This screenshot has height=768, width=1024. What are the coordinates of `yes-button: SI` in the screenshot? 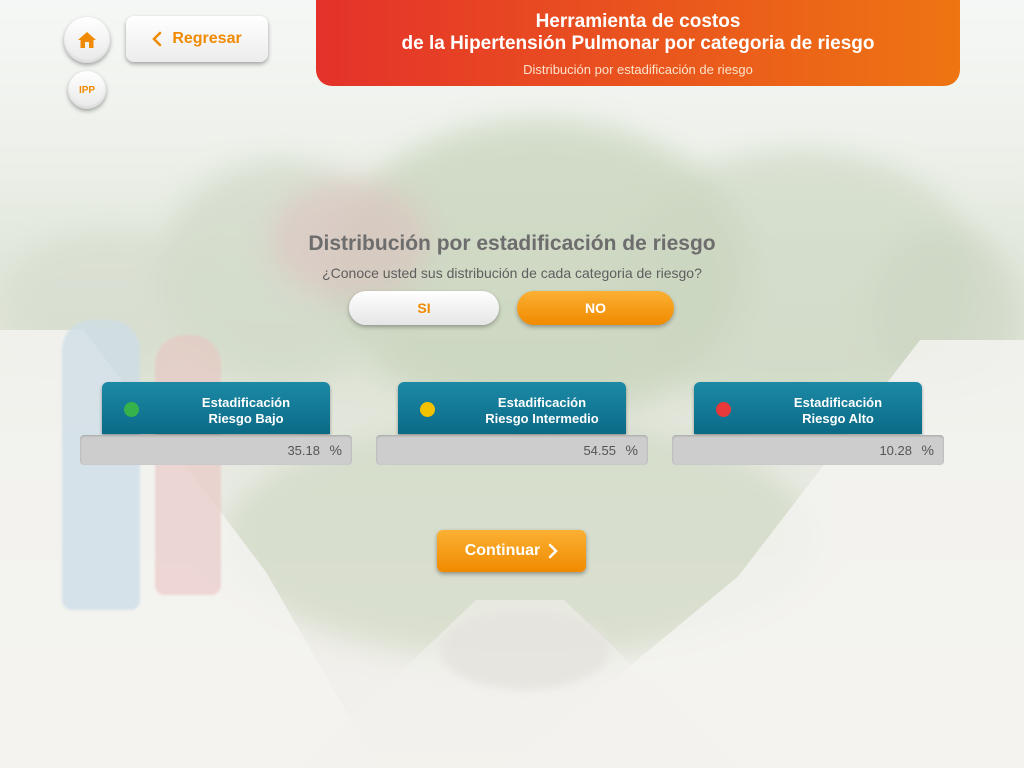 It's located at (424, 308).